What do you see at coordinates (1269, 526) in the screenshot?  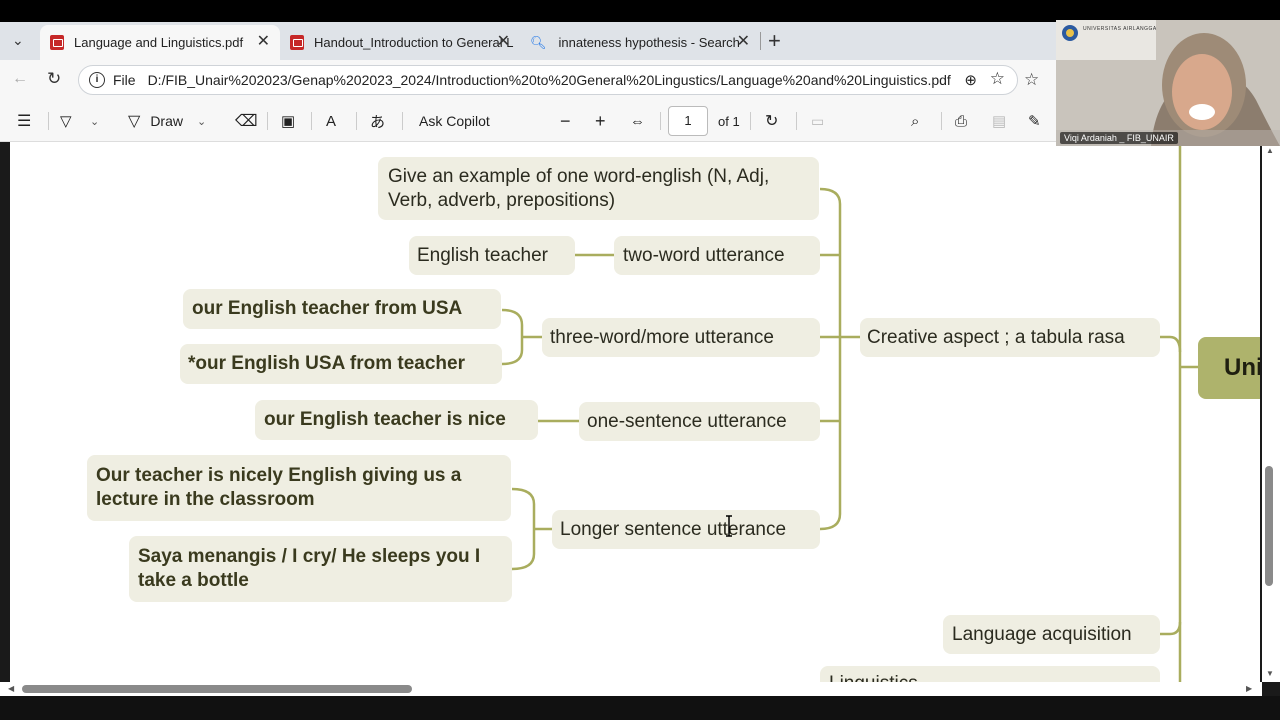 I see `vertical-scroll-thumb` at bounding box center [1269, 526].